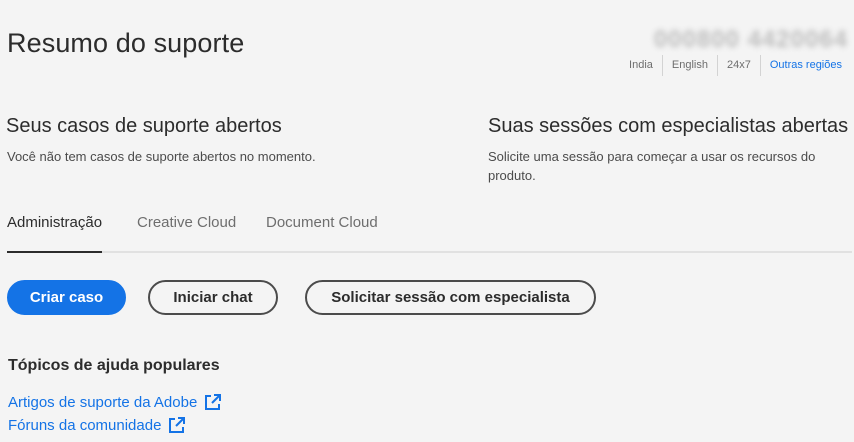  I want to click on region-country: India, so click(646, 65).